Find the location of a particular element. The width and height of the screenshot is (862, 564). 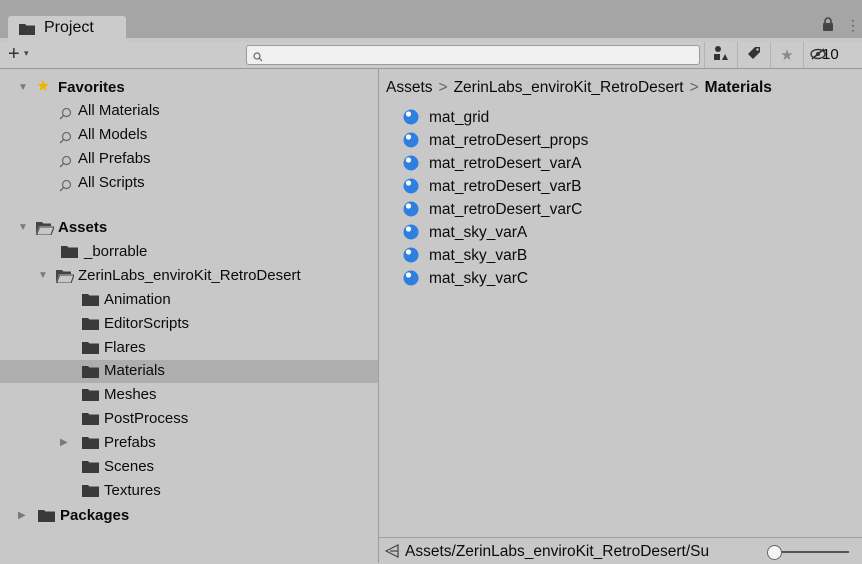

lock-icon is located at coordinates (828, 26).